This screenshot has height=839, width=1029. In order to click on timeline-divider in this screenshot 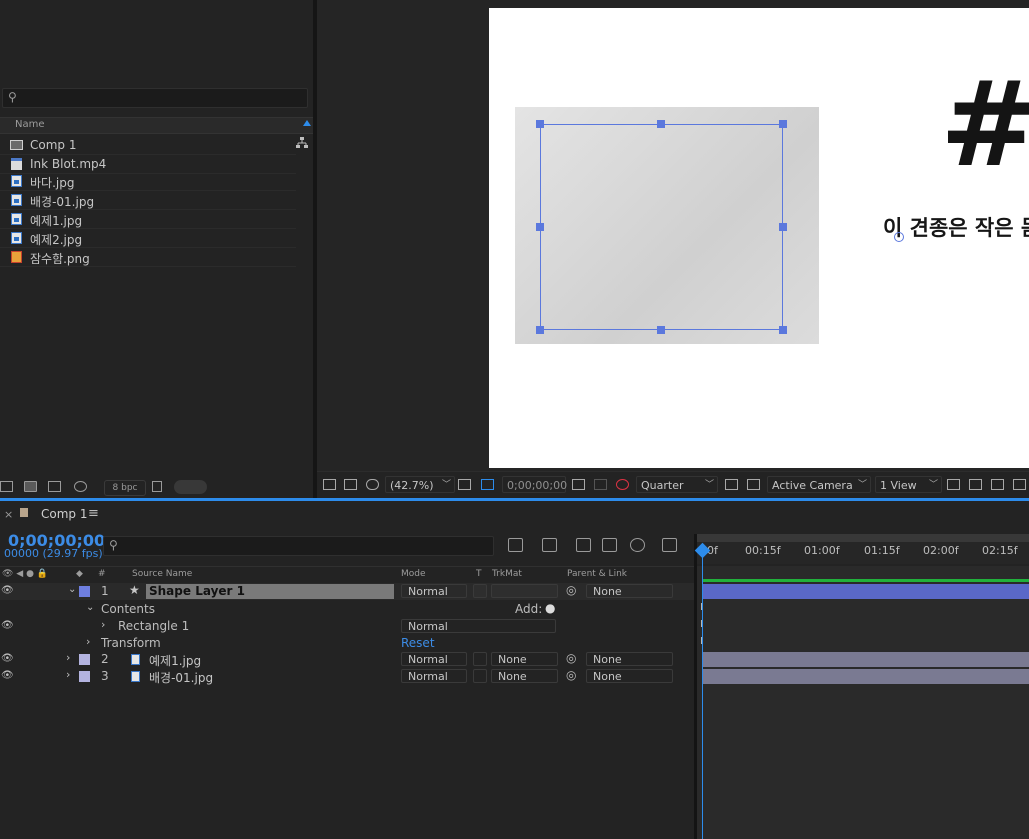, I will do `click(695, 686)`.